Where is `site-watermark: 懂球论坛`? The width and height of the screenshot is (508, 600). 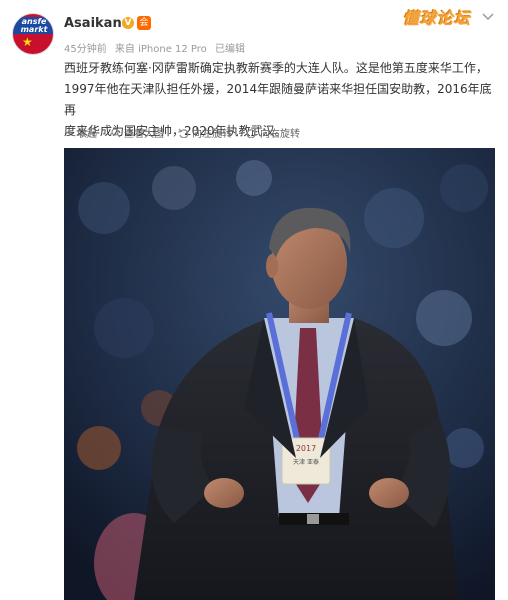 site-watermark: 懂球论坛 is located at coordinates (436, 18).